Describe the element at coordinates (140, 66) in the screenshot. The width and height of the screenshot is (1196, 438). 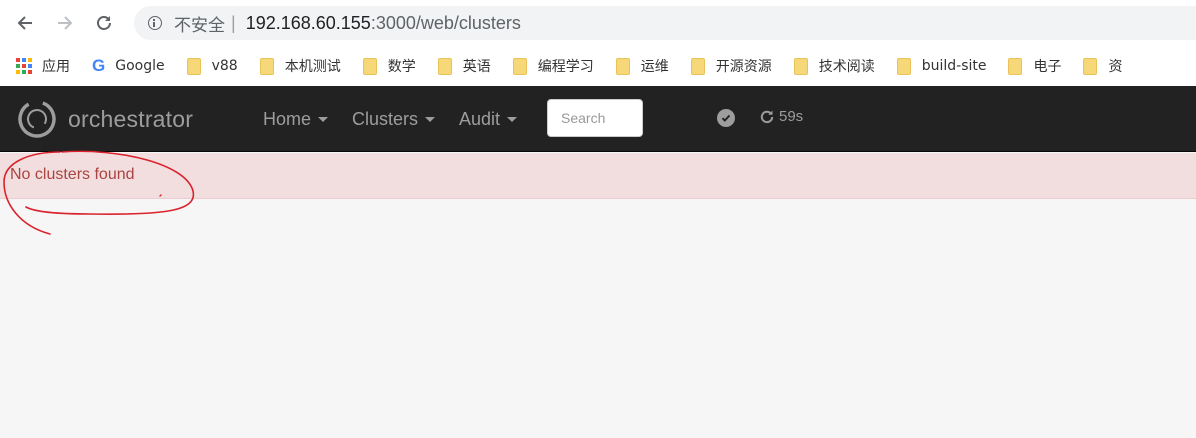
I see `bookmark-label: Google` at that location.